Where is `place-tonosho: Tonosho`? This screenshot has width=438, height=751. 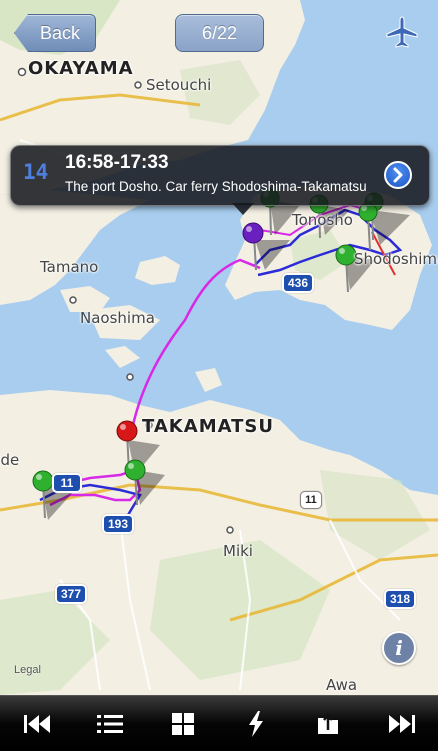
place-tonosho: Tonosho is located at coordinates (322, 220).